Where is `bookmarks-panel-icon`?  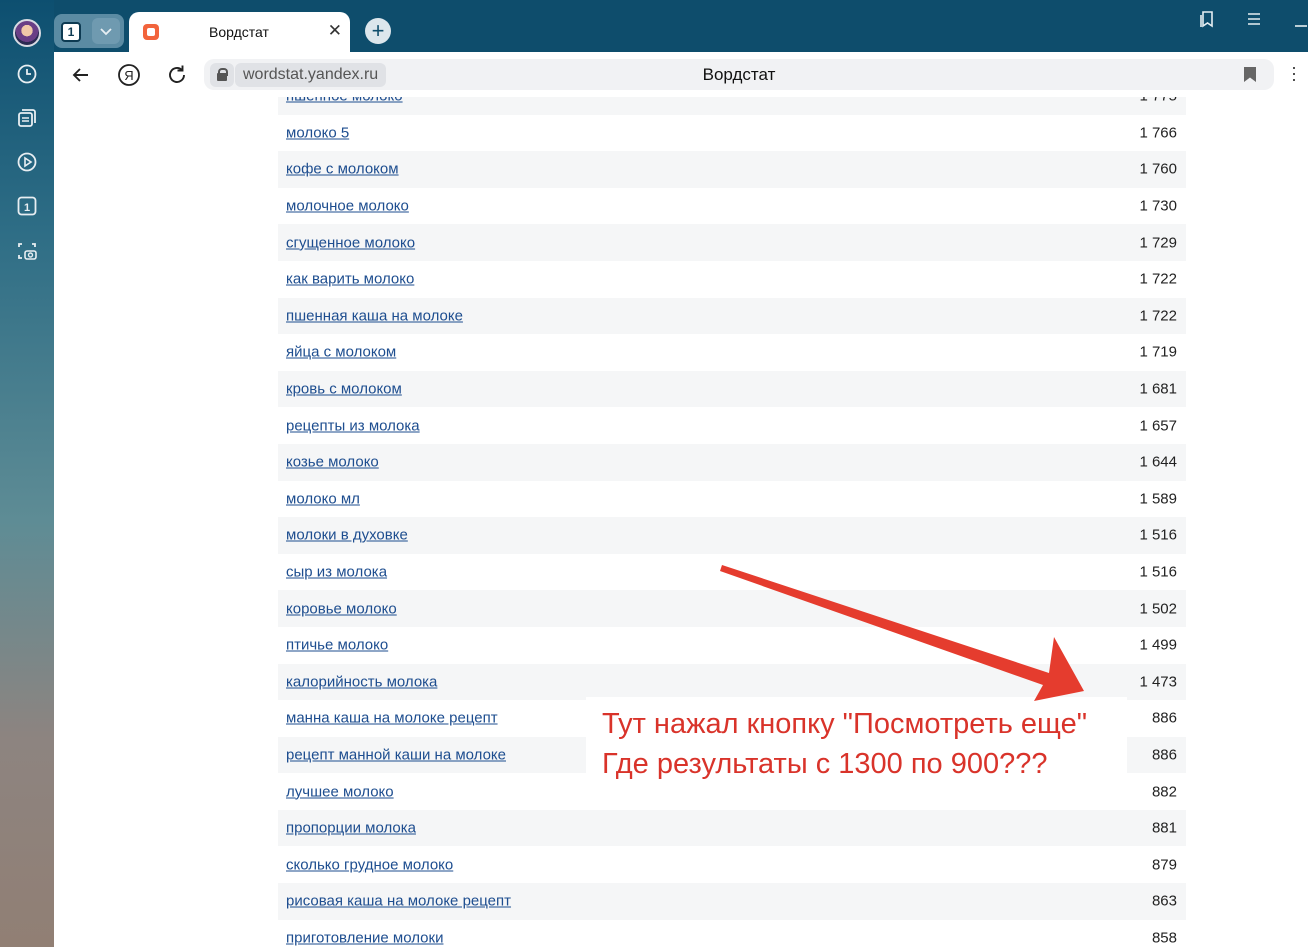
bookmarks-panel-icon is located at coordinates (1207, 19).